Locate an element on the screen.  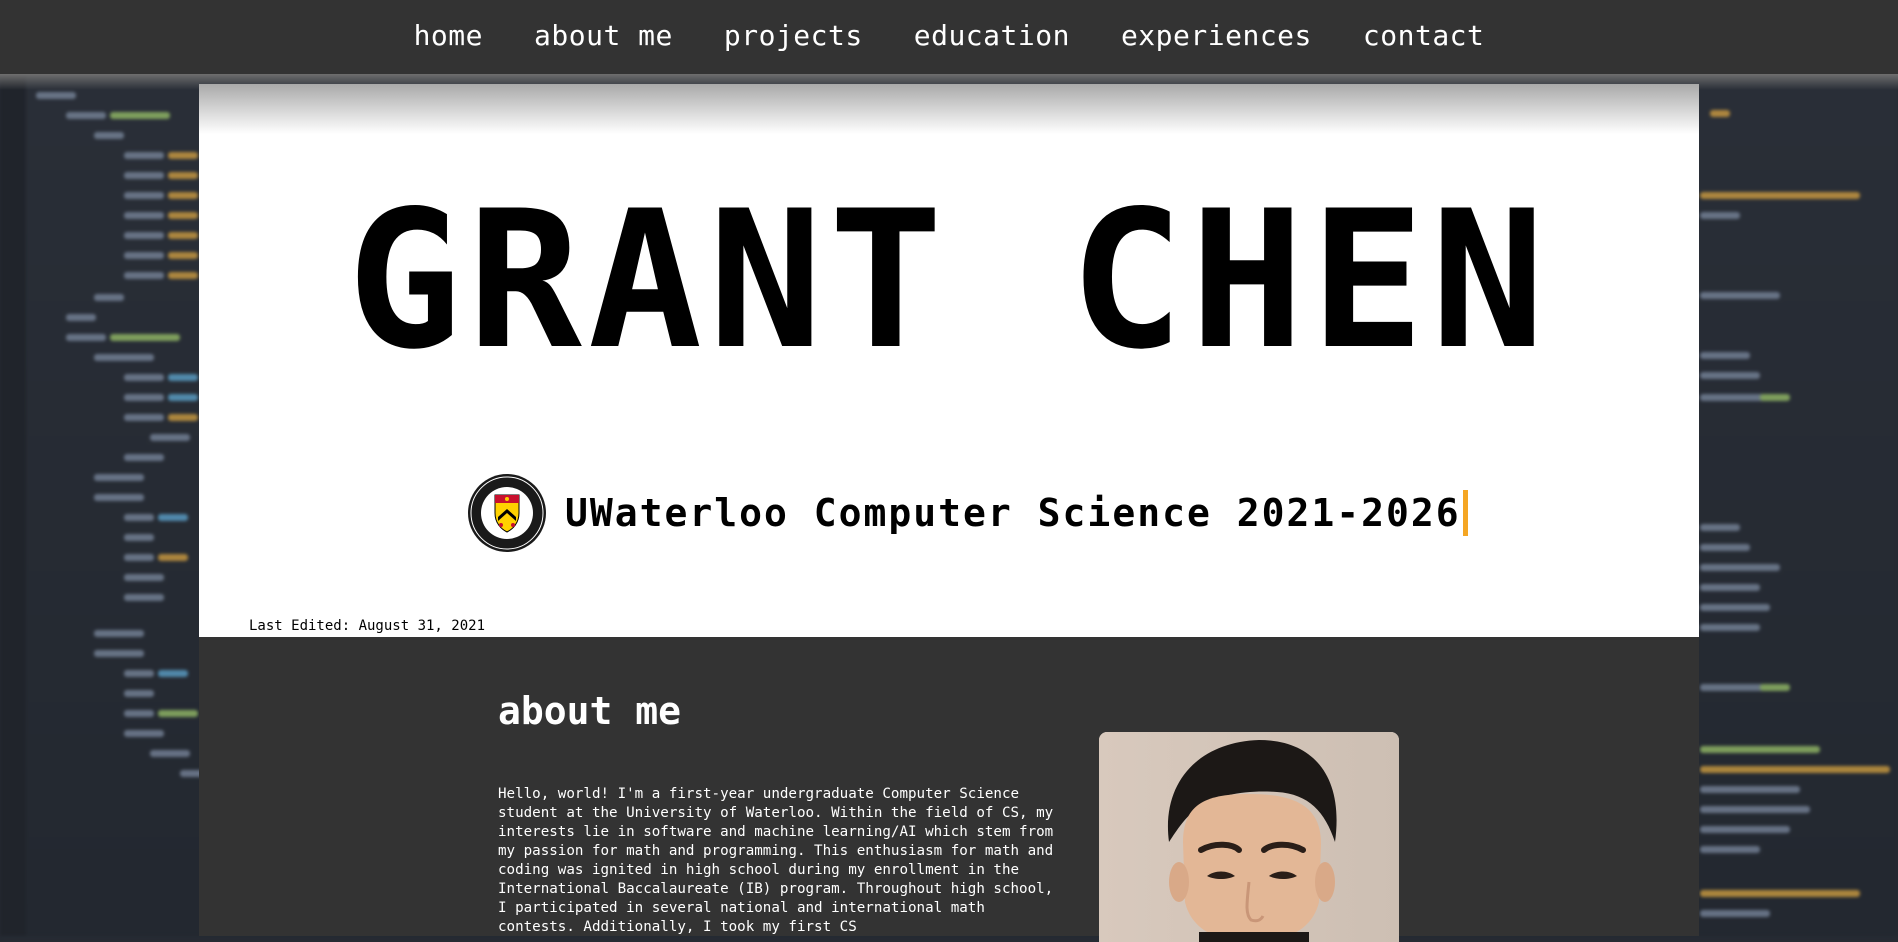
profile-photo is located at coordinates (1249, 837).